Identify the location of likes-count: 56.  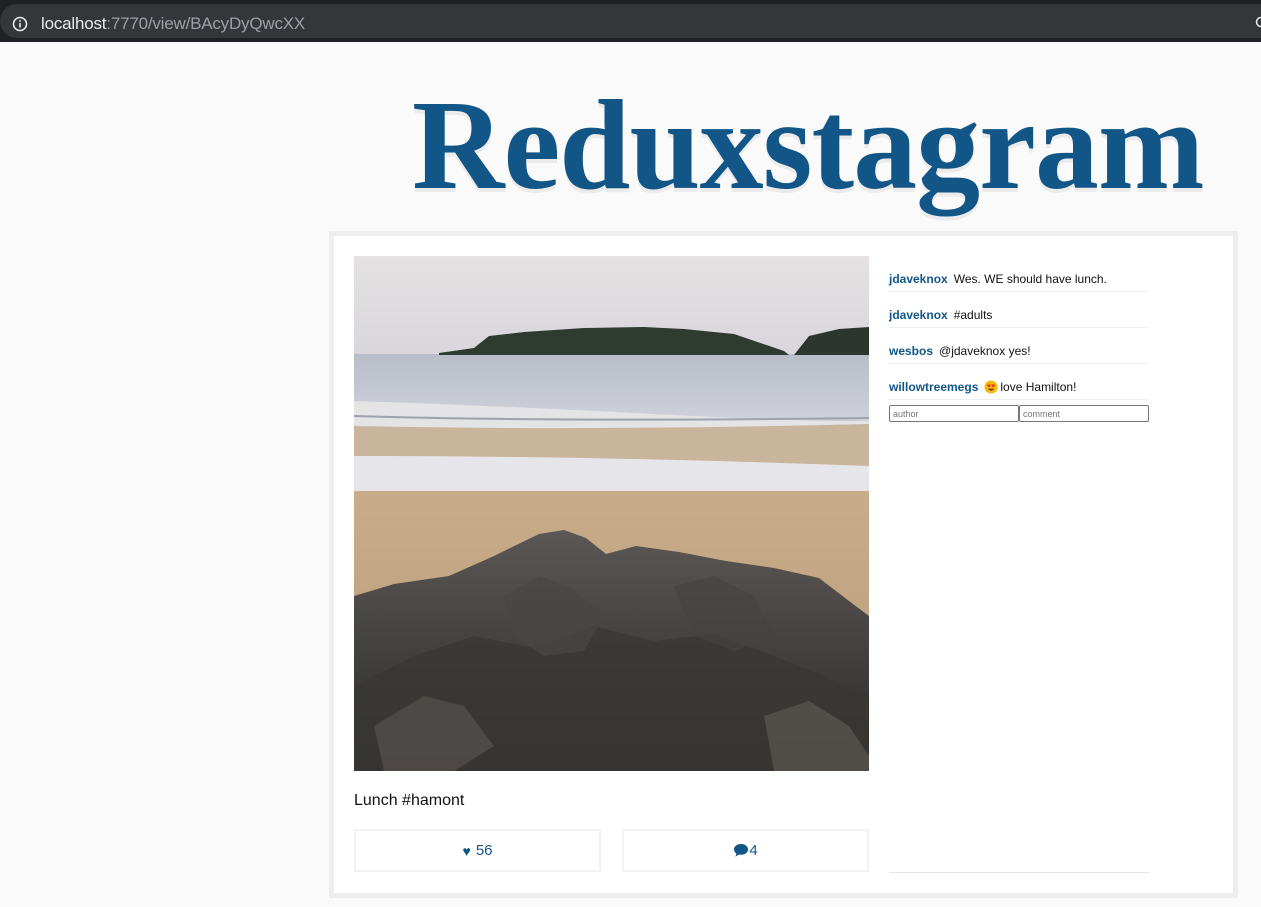
(484, 850).